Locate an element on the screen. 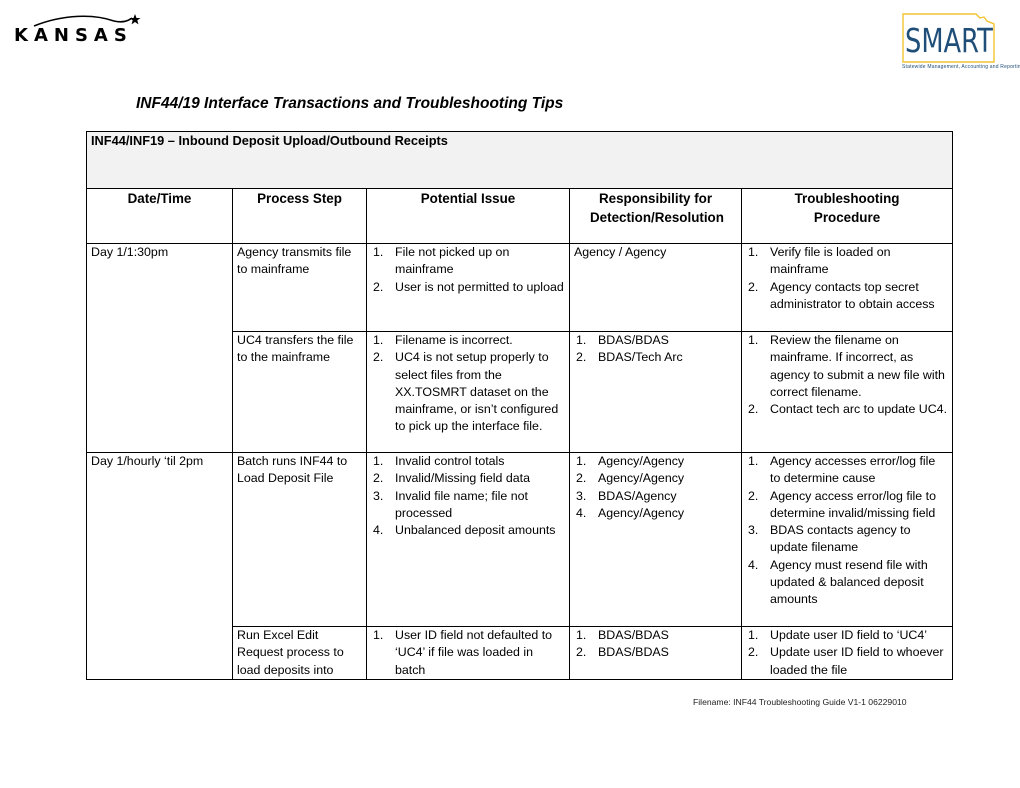 The width and height of the screenshot is (1020, 788). column-header-procedure: Troubleshooting Procedure is located at coordinates (847, 216).